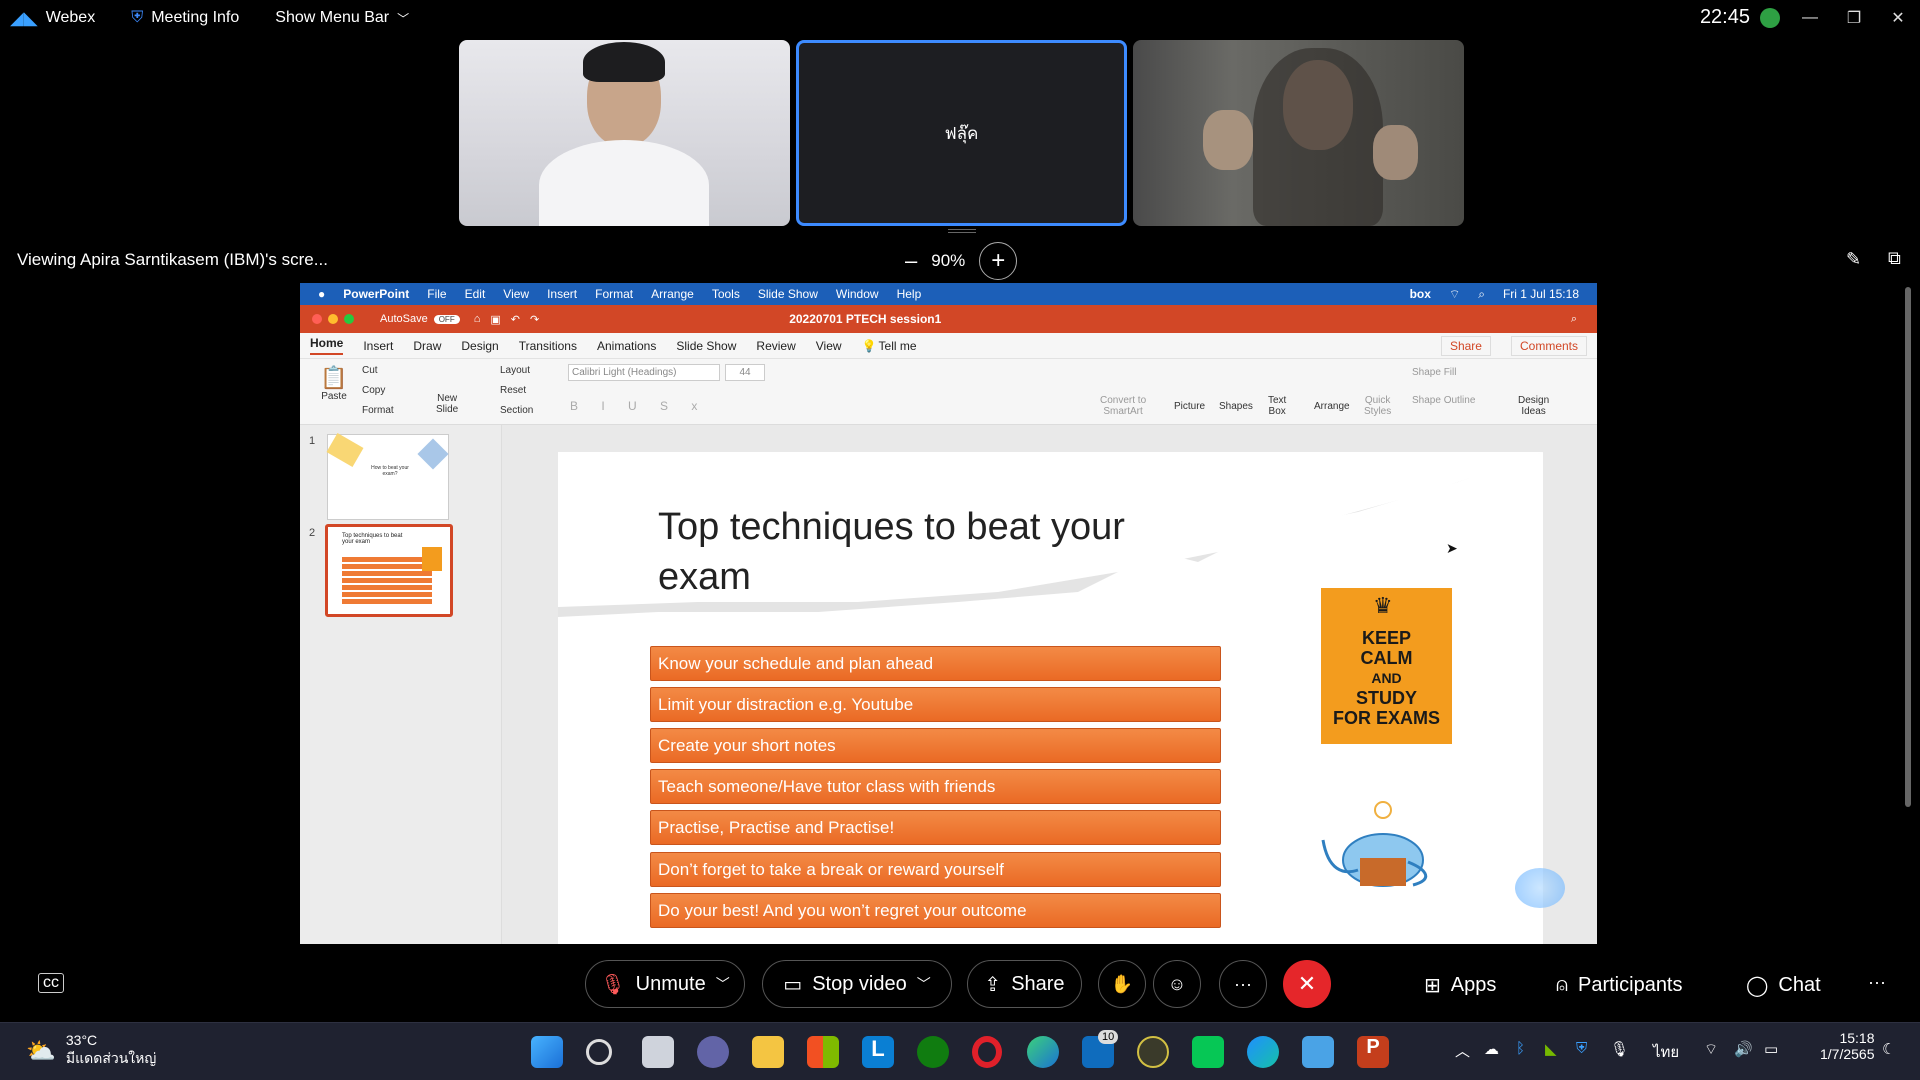  What do you see at coordinates (706, 345) in the screenshot?
I see `tab-slide-show: Slide Show` at bounding box center [706, 345].